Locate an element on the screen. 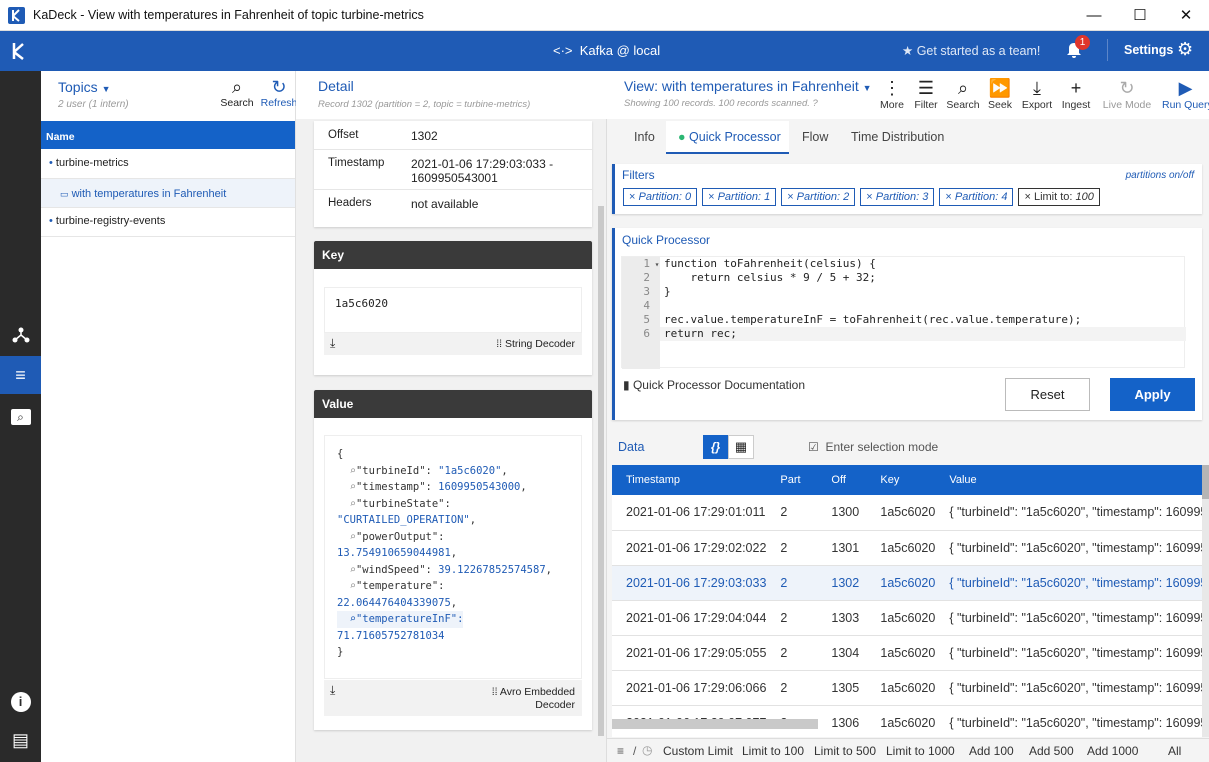  settings-label: Settings is located at coordinates (1148, 50).